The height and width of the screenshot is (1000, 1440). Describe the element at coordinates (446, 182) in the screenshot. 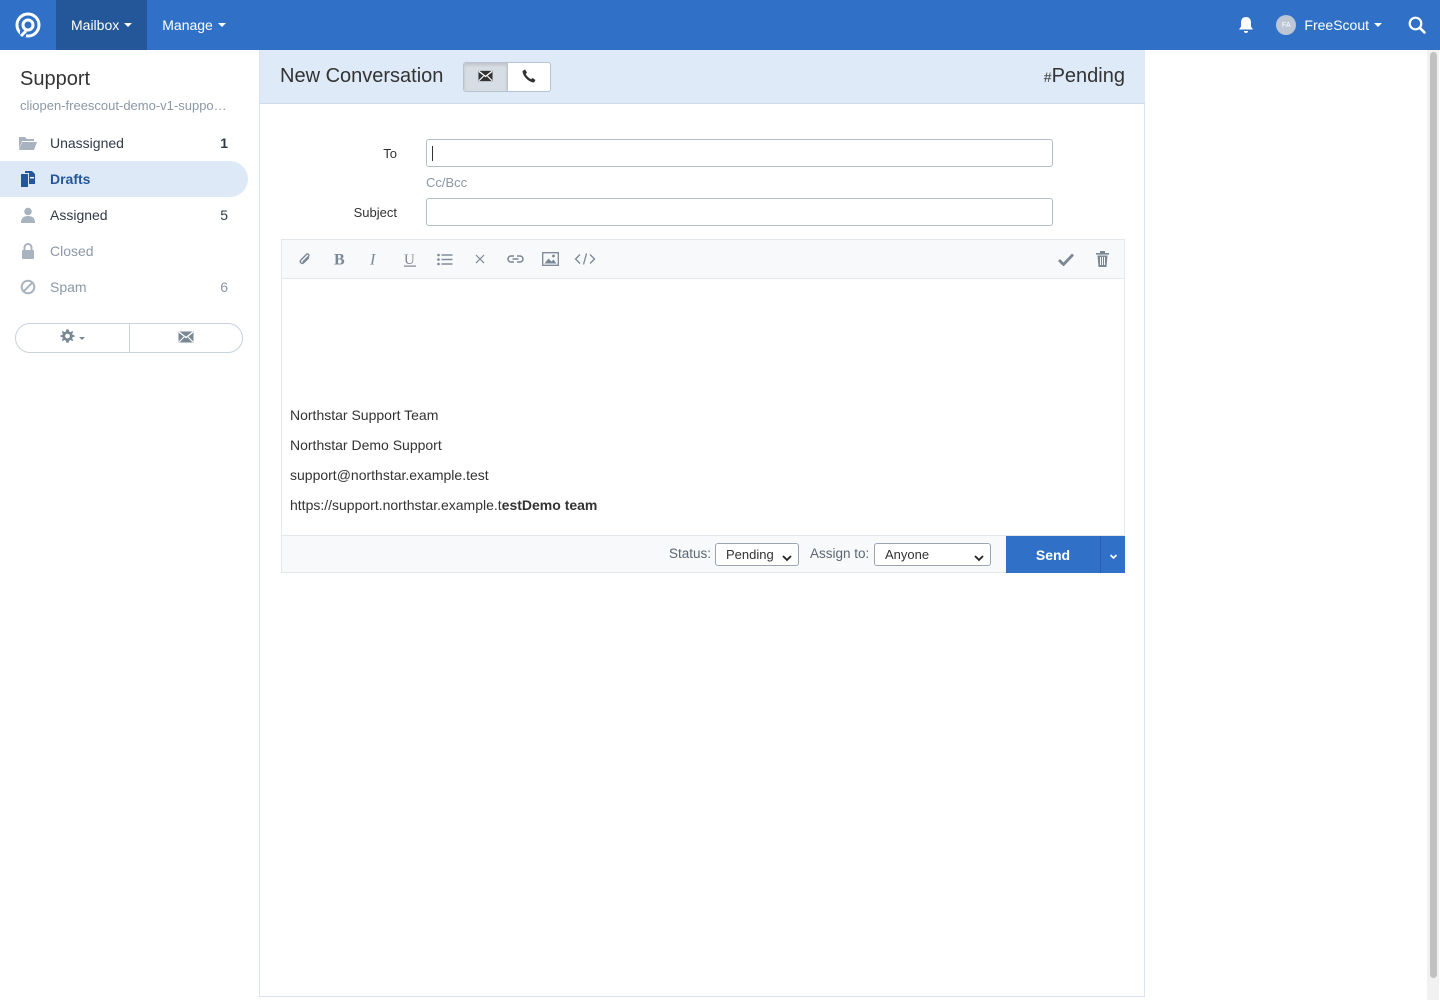

I see `cc-bcc-link: Cc/Bcc` at that location.